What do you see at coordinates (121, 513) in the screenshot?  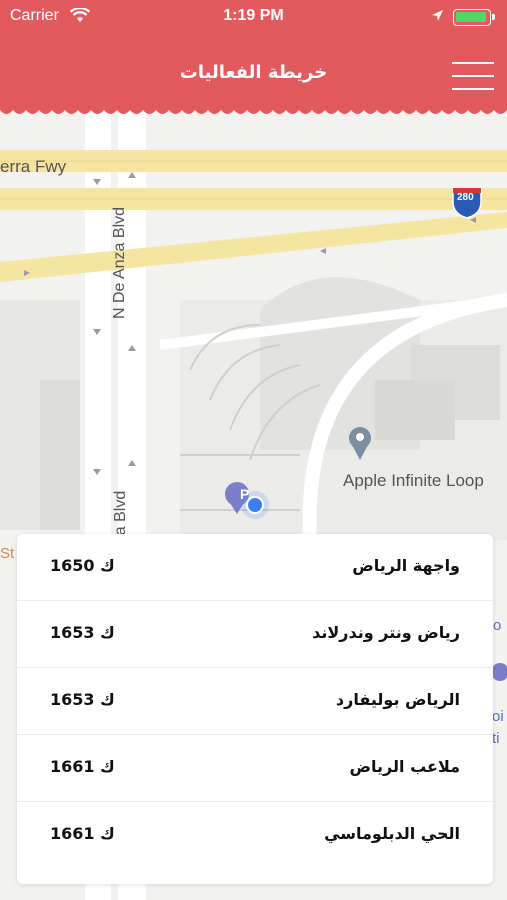 I see `street-label: a Blvd` at bounding box center [121, 513].